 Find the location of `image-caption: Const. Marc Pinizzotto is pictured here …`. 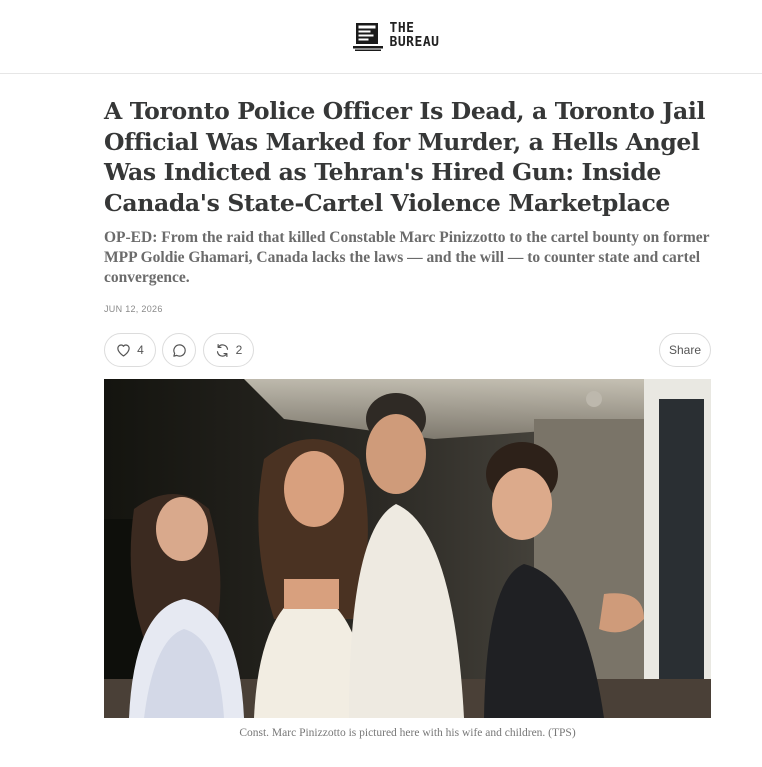

image-caption: Const. Marc Pinizzotto is pictured here … is located at coordinates (407, 733).